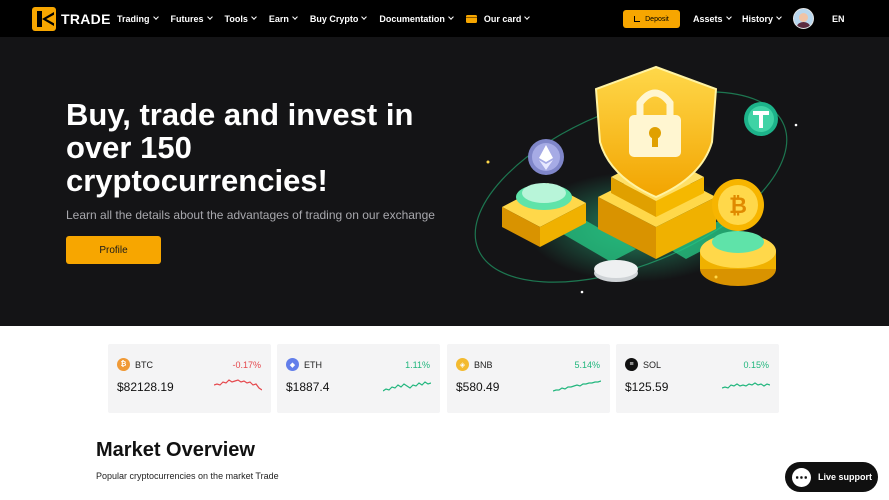  Describe the element at coordinates (845, 477) in the screenshot. I see `live-support-label: Live support` at that location.